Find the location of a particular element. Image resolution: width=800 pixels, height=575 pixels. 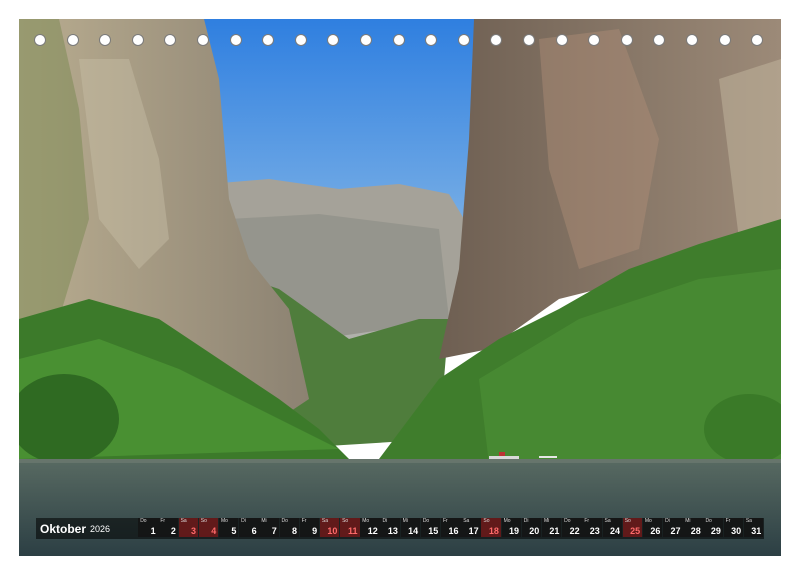

day-number: 4 is located at coordinates (214, 531).